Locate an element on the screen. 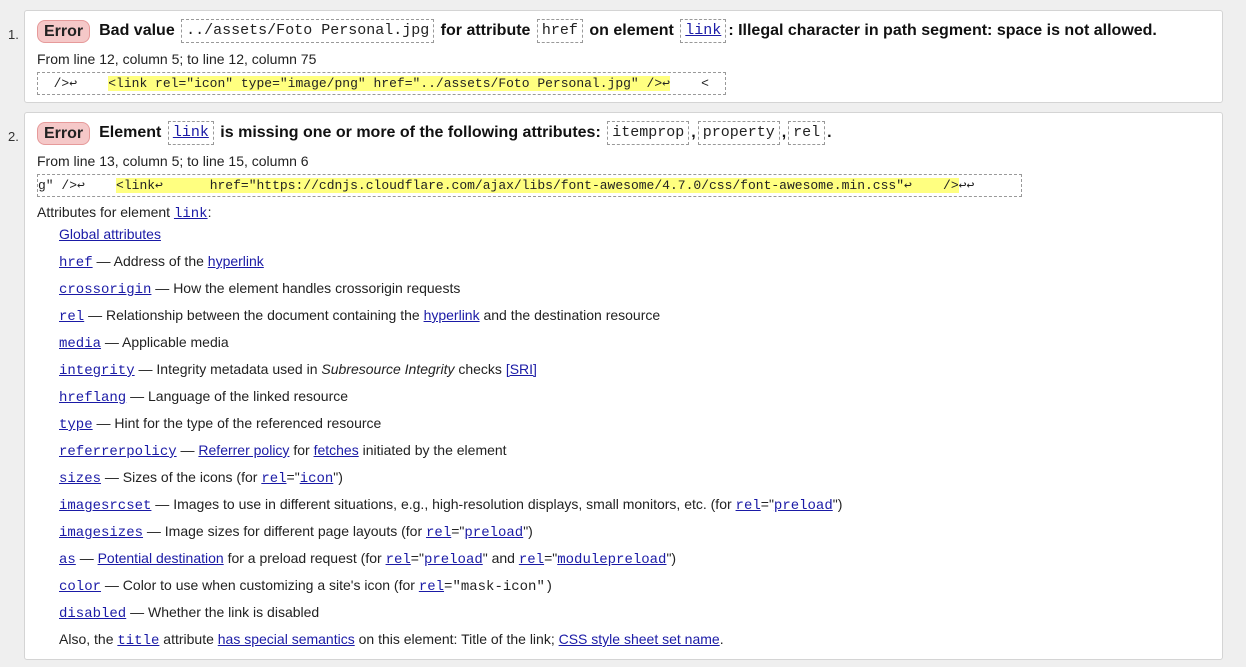 The height and width of the screenshot is (667, 1246). fetches-link: fetches is located at coordinates (336, 450).